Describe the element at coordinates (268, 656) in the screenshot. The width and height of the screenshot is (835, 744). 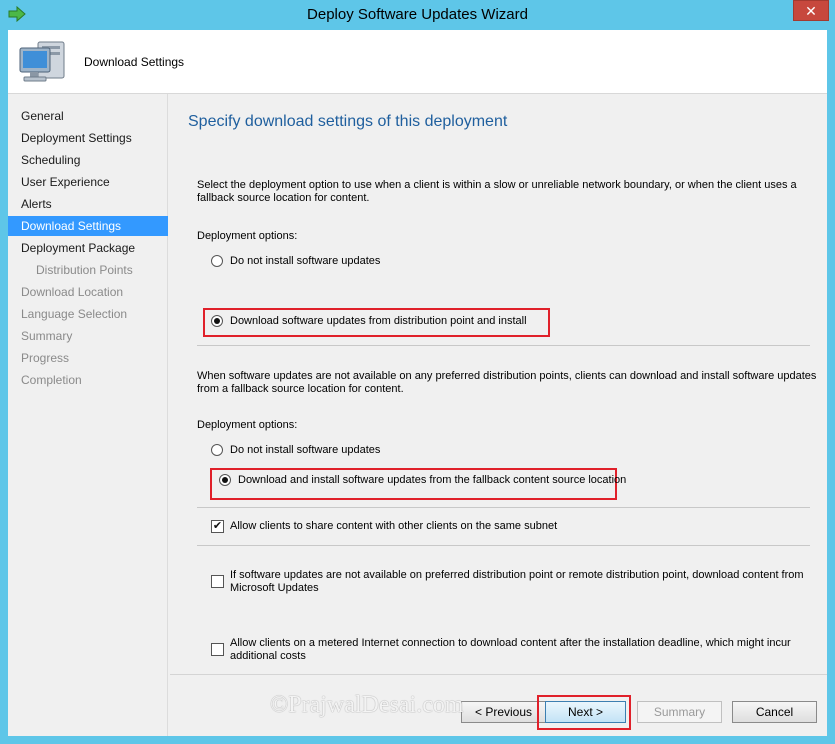
I see `checkbox-metered-label-line2: additional costs` at that location.